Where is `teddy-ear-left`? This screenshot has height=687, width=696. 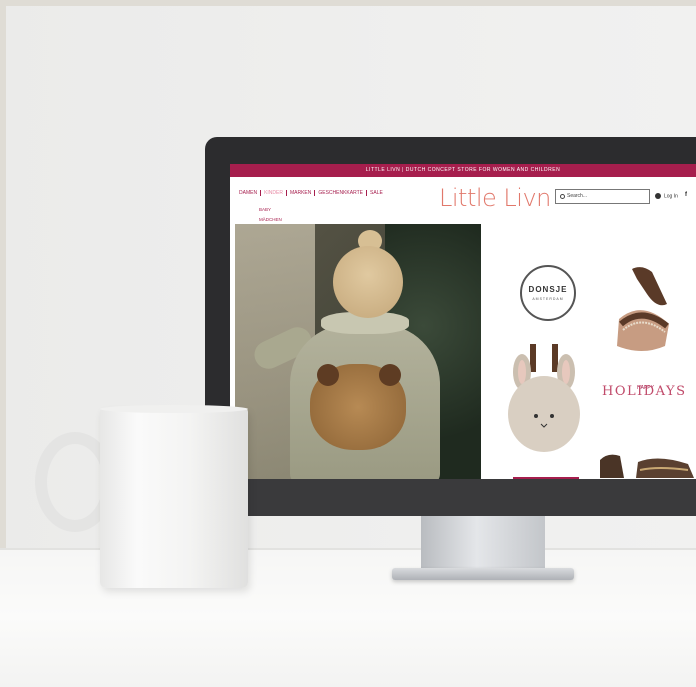
teddy-ear-left is located at coordinates (328, 375).